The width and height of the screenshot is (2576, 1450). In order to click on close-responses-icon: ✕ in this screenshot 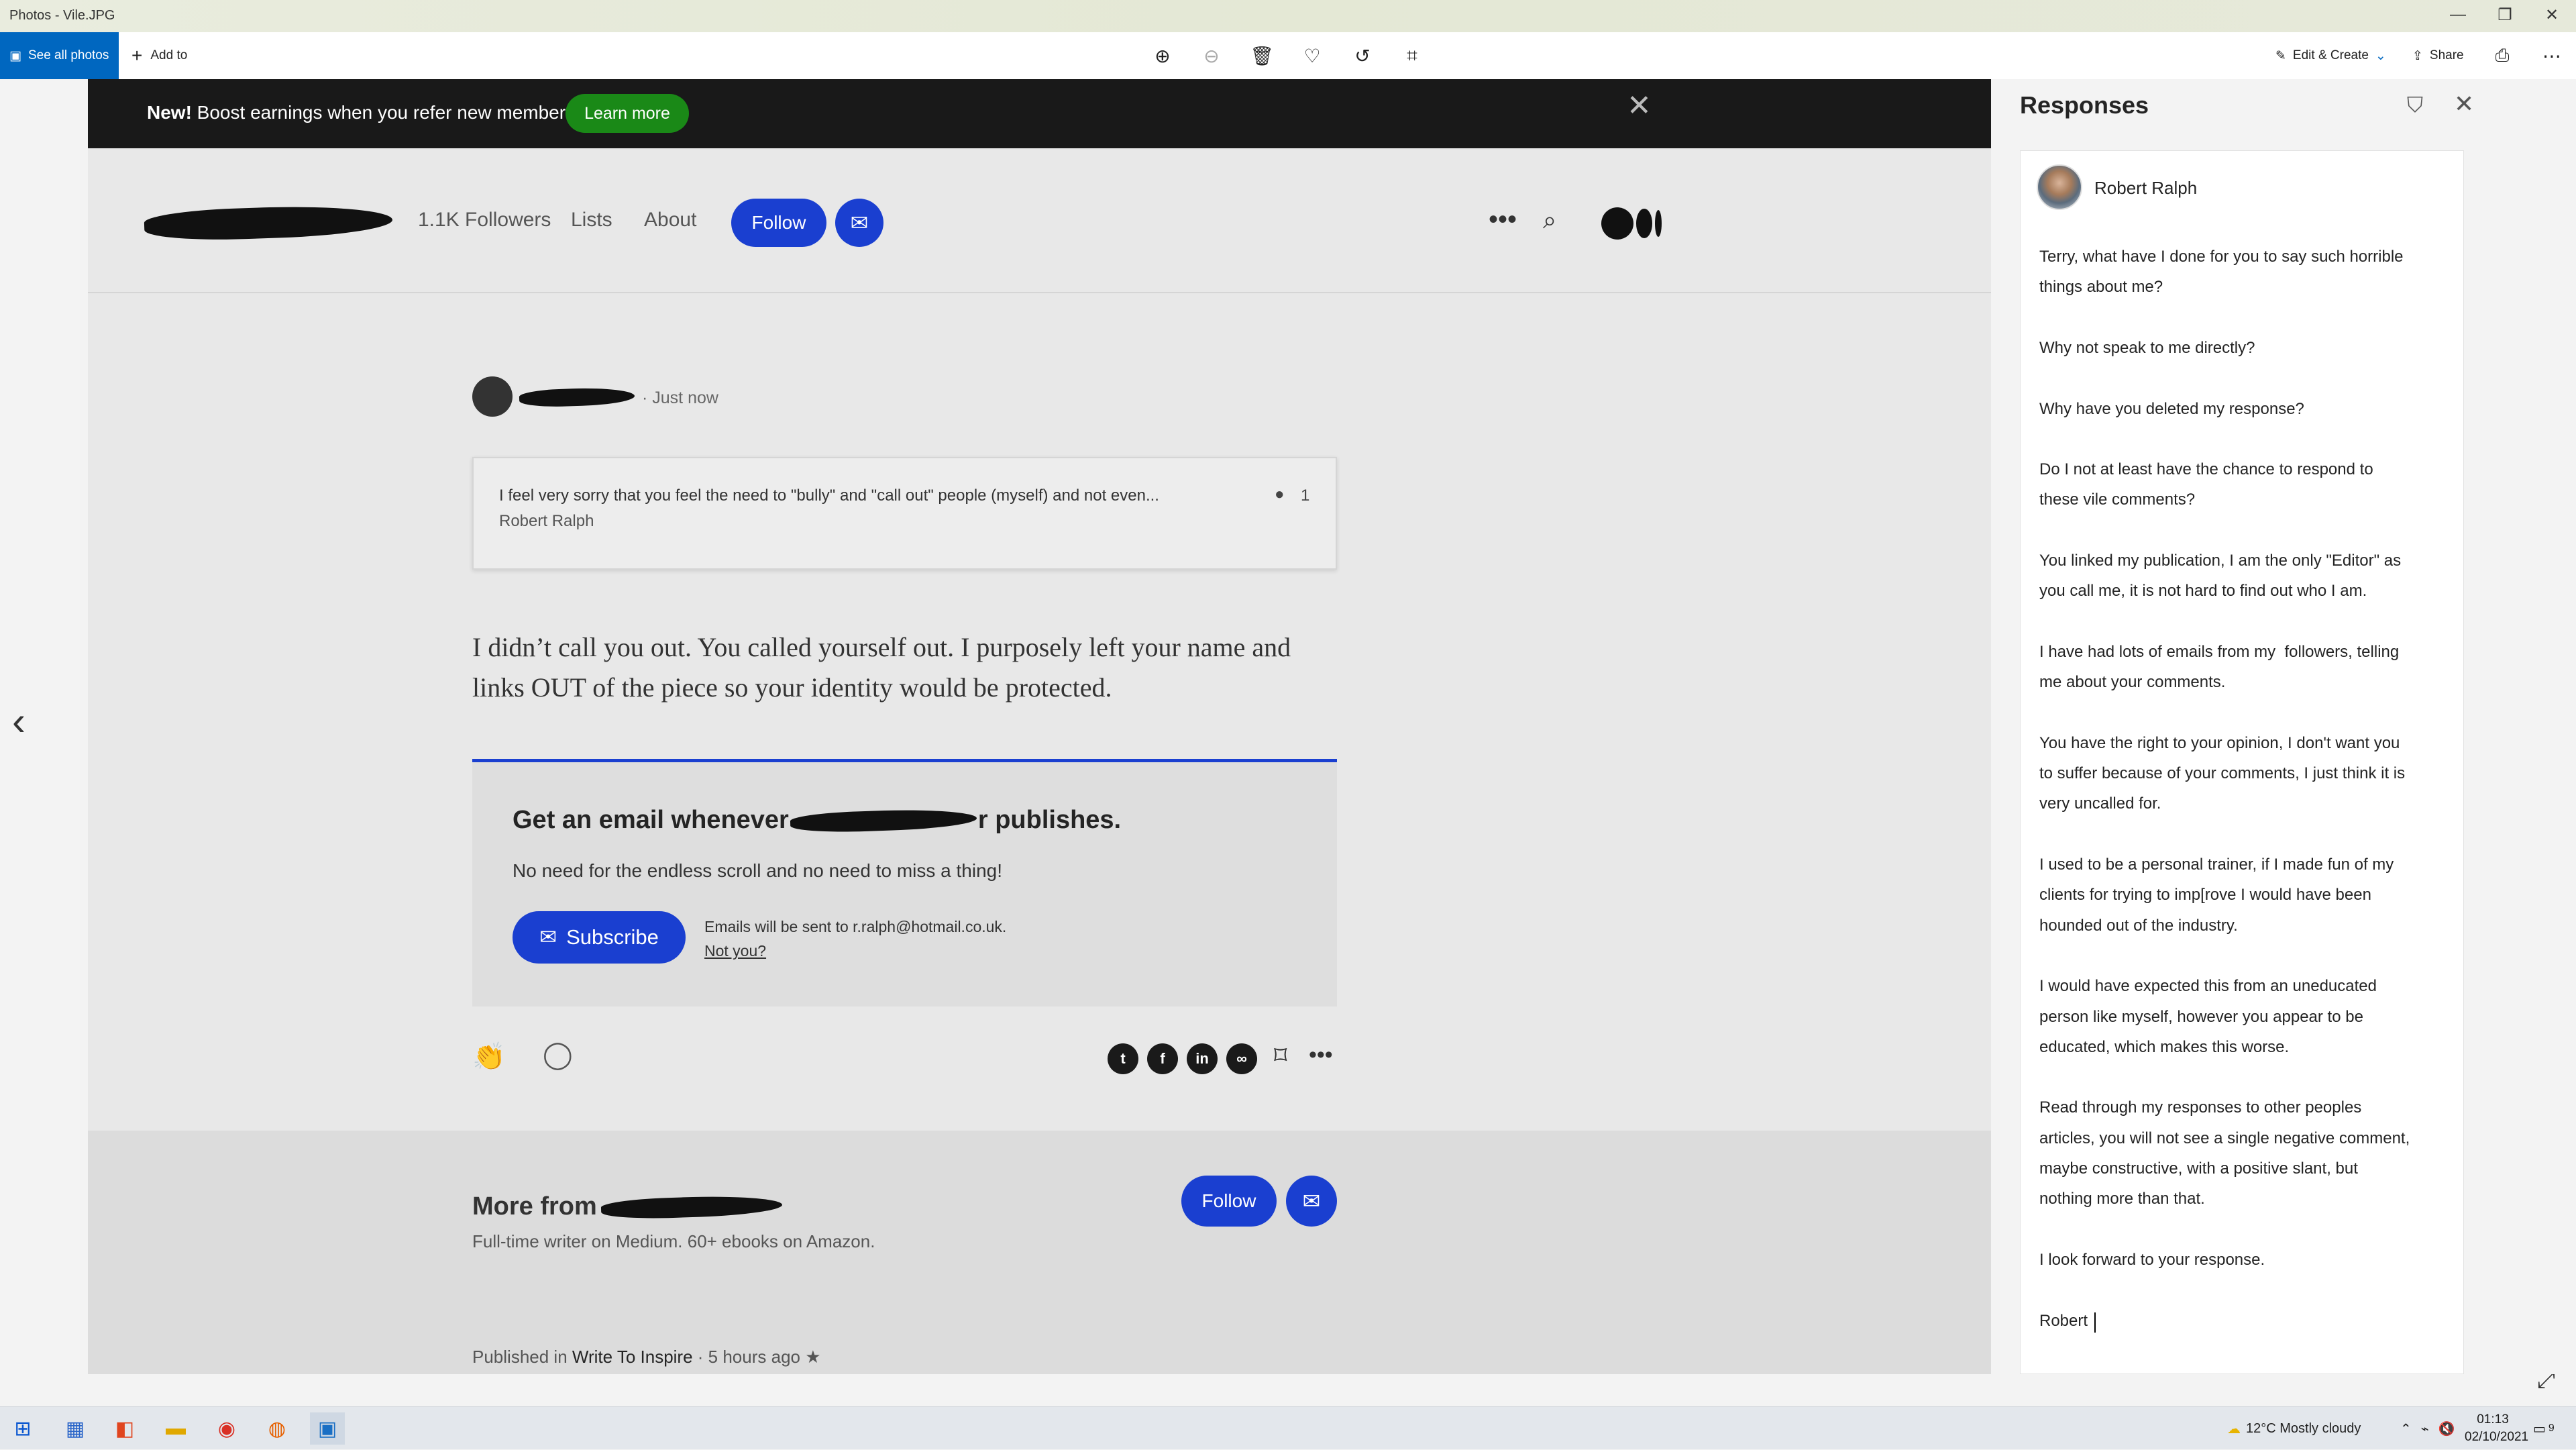, I will do `click(2464, 104)`.